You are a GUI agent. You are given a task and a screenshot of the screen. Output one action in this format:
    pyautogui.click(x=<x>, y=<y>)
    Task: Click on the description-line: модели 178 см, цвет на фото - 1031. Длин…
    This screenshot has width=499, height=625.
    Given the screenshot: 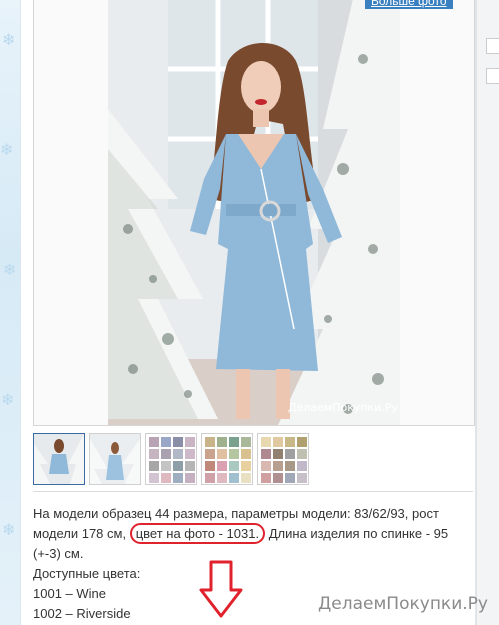 What is the action you would take?
    pyautogui.click(x=253, y=533)
    